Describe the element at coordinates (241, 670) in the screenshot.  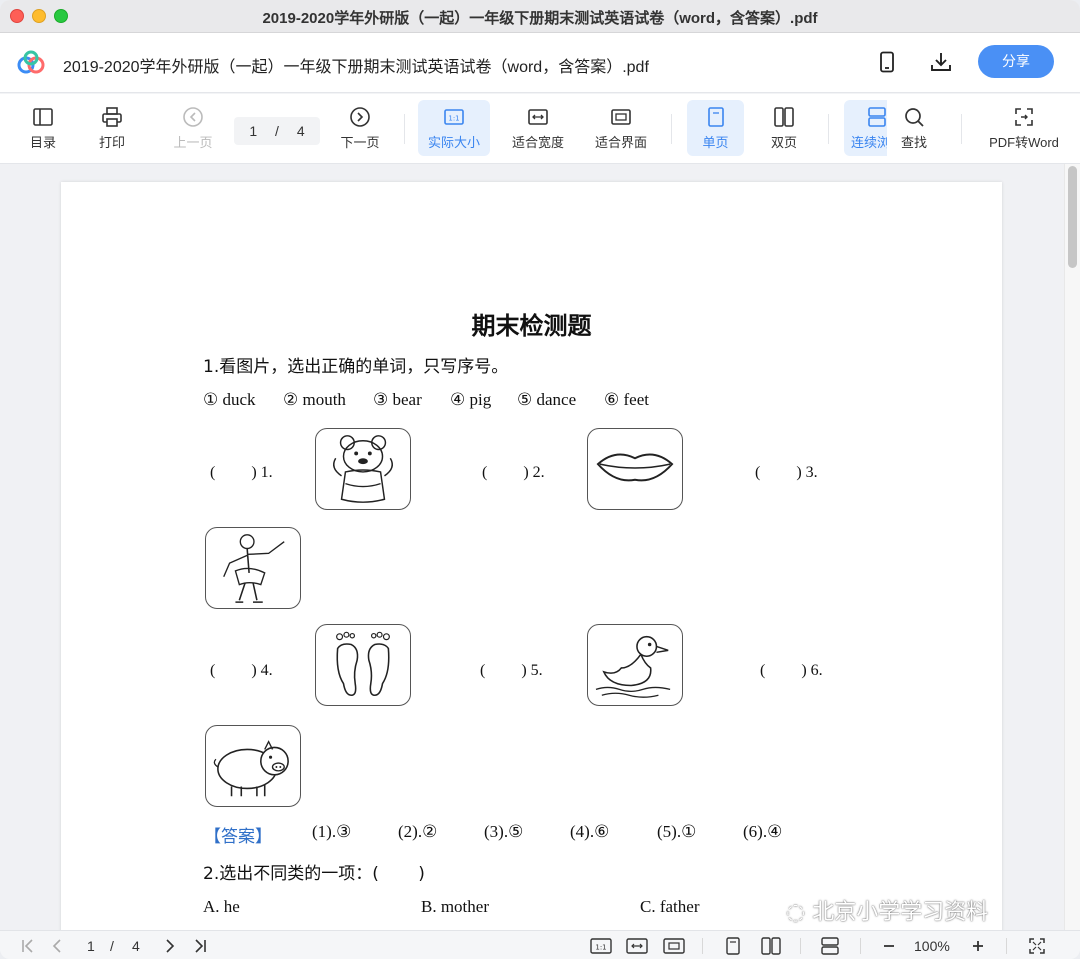
I see `answer-blank-4: ( ) 4.` at that location.